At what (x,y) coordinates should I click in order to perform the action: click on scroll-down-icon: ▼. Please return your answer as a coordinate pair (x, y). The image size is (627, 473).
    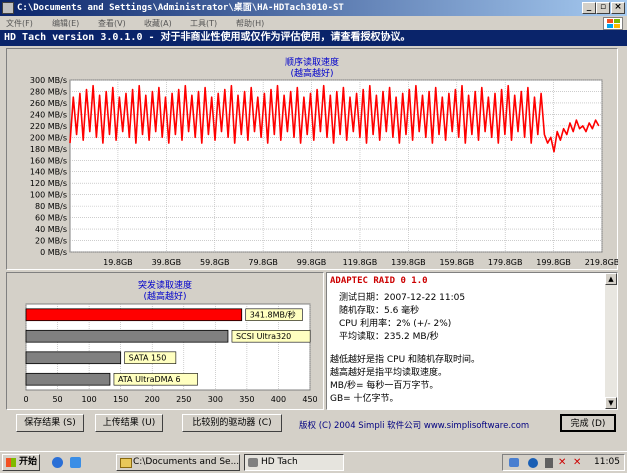
    Looking at the image, I should click on (611, 403).